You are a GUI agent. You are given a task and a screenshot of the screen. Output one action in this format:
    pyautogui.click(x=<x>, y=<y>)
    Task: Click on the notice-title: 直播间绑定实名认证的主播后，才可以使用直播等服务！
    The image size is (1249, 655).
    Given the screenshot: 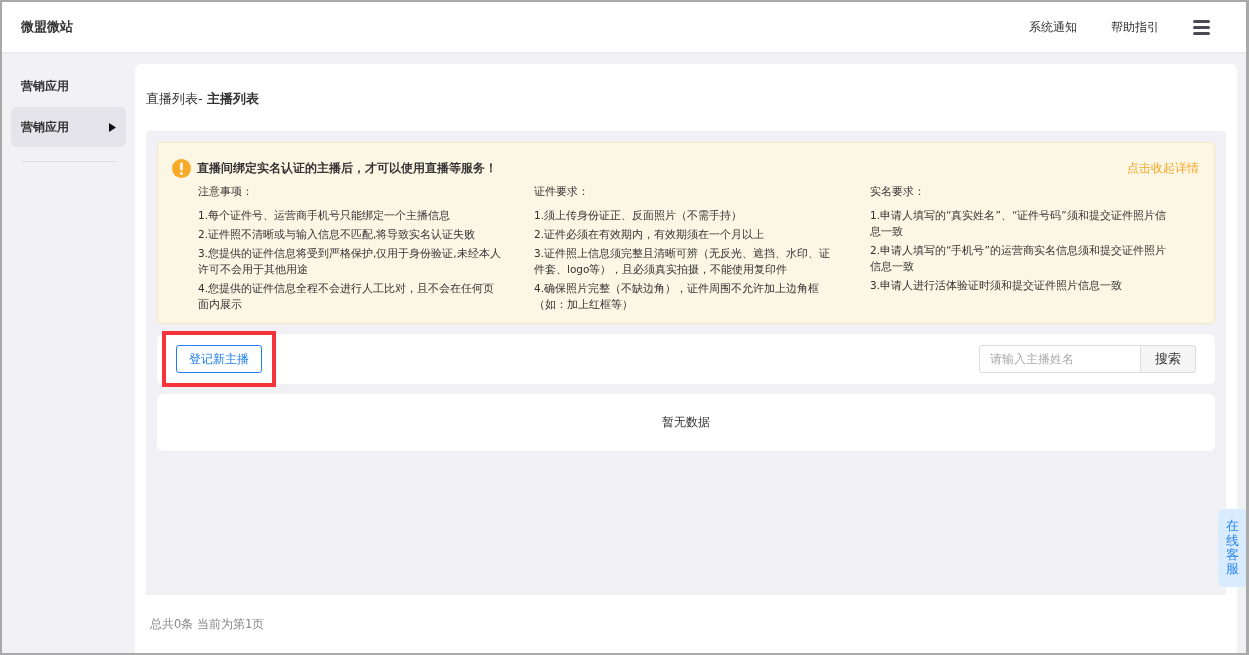 What is the action you would take?
    pyautogui.click(x=347, y=168)
    